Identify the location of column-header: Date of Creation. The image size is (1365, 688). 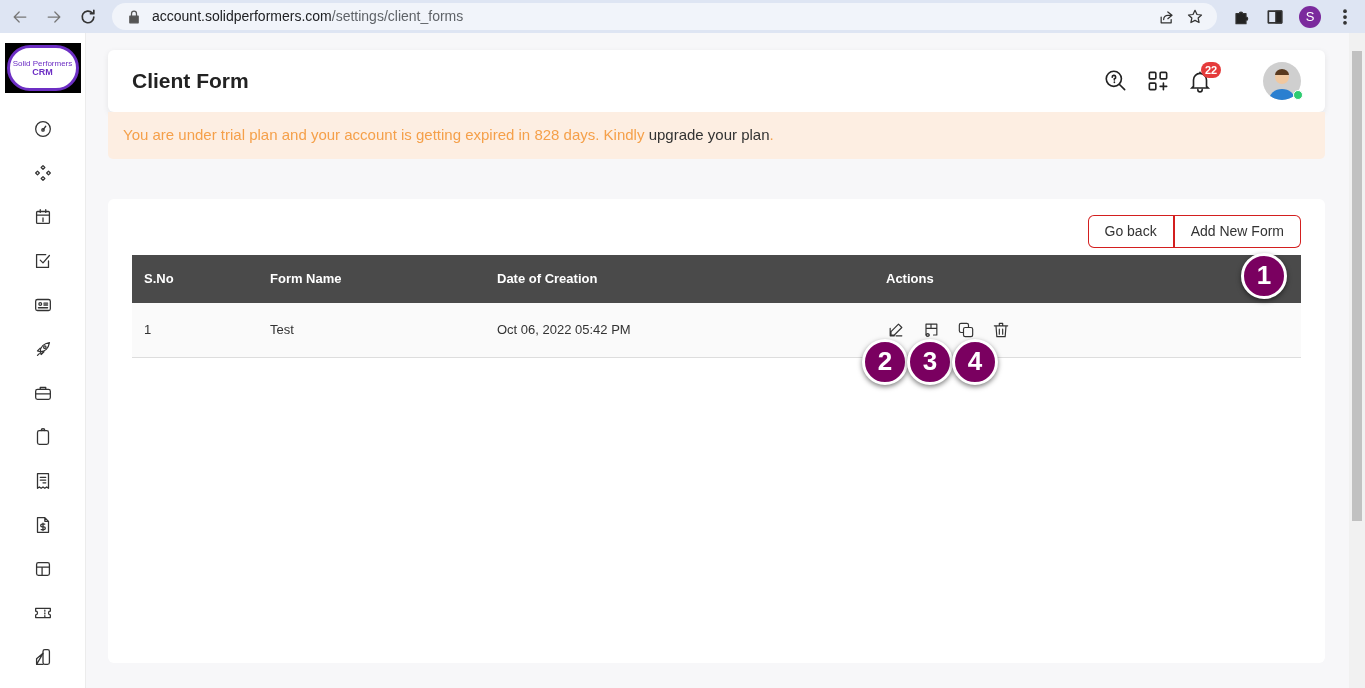
(679, 278).